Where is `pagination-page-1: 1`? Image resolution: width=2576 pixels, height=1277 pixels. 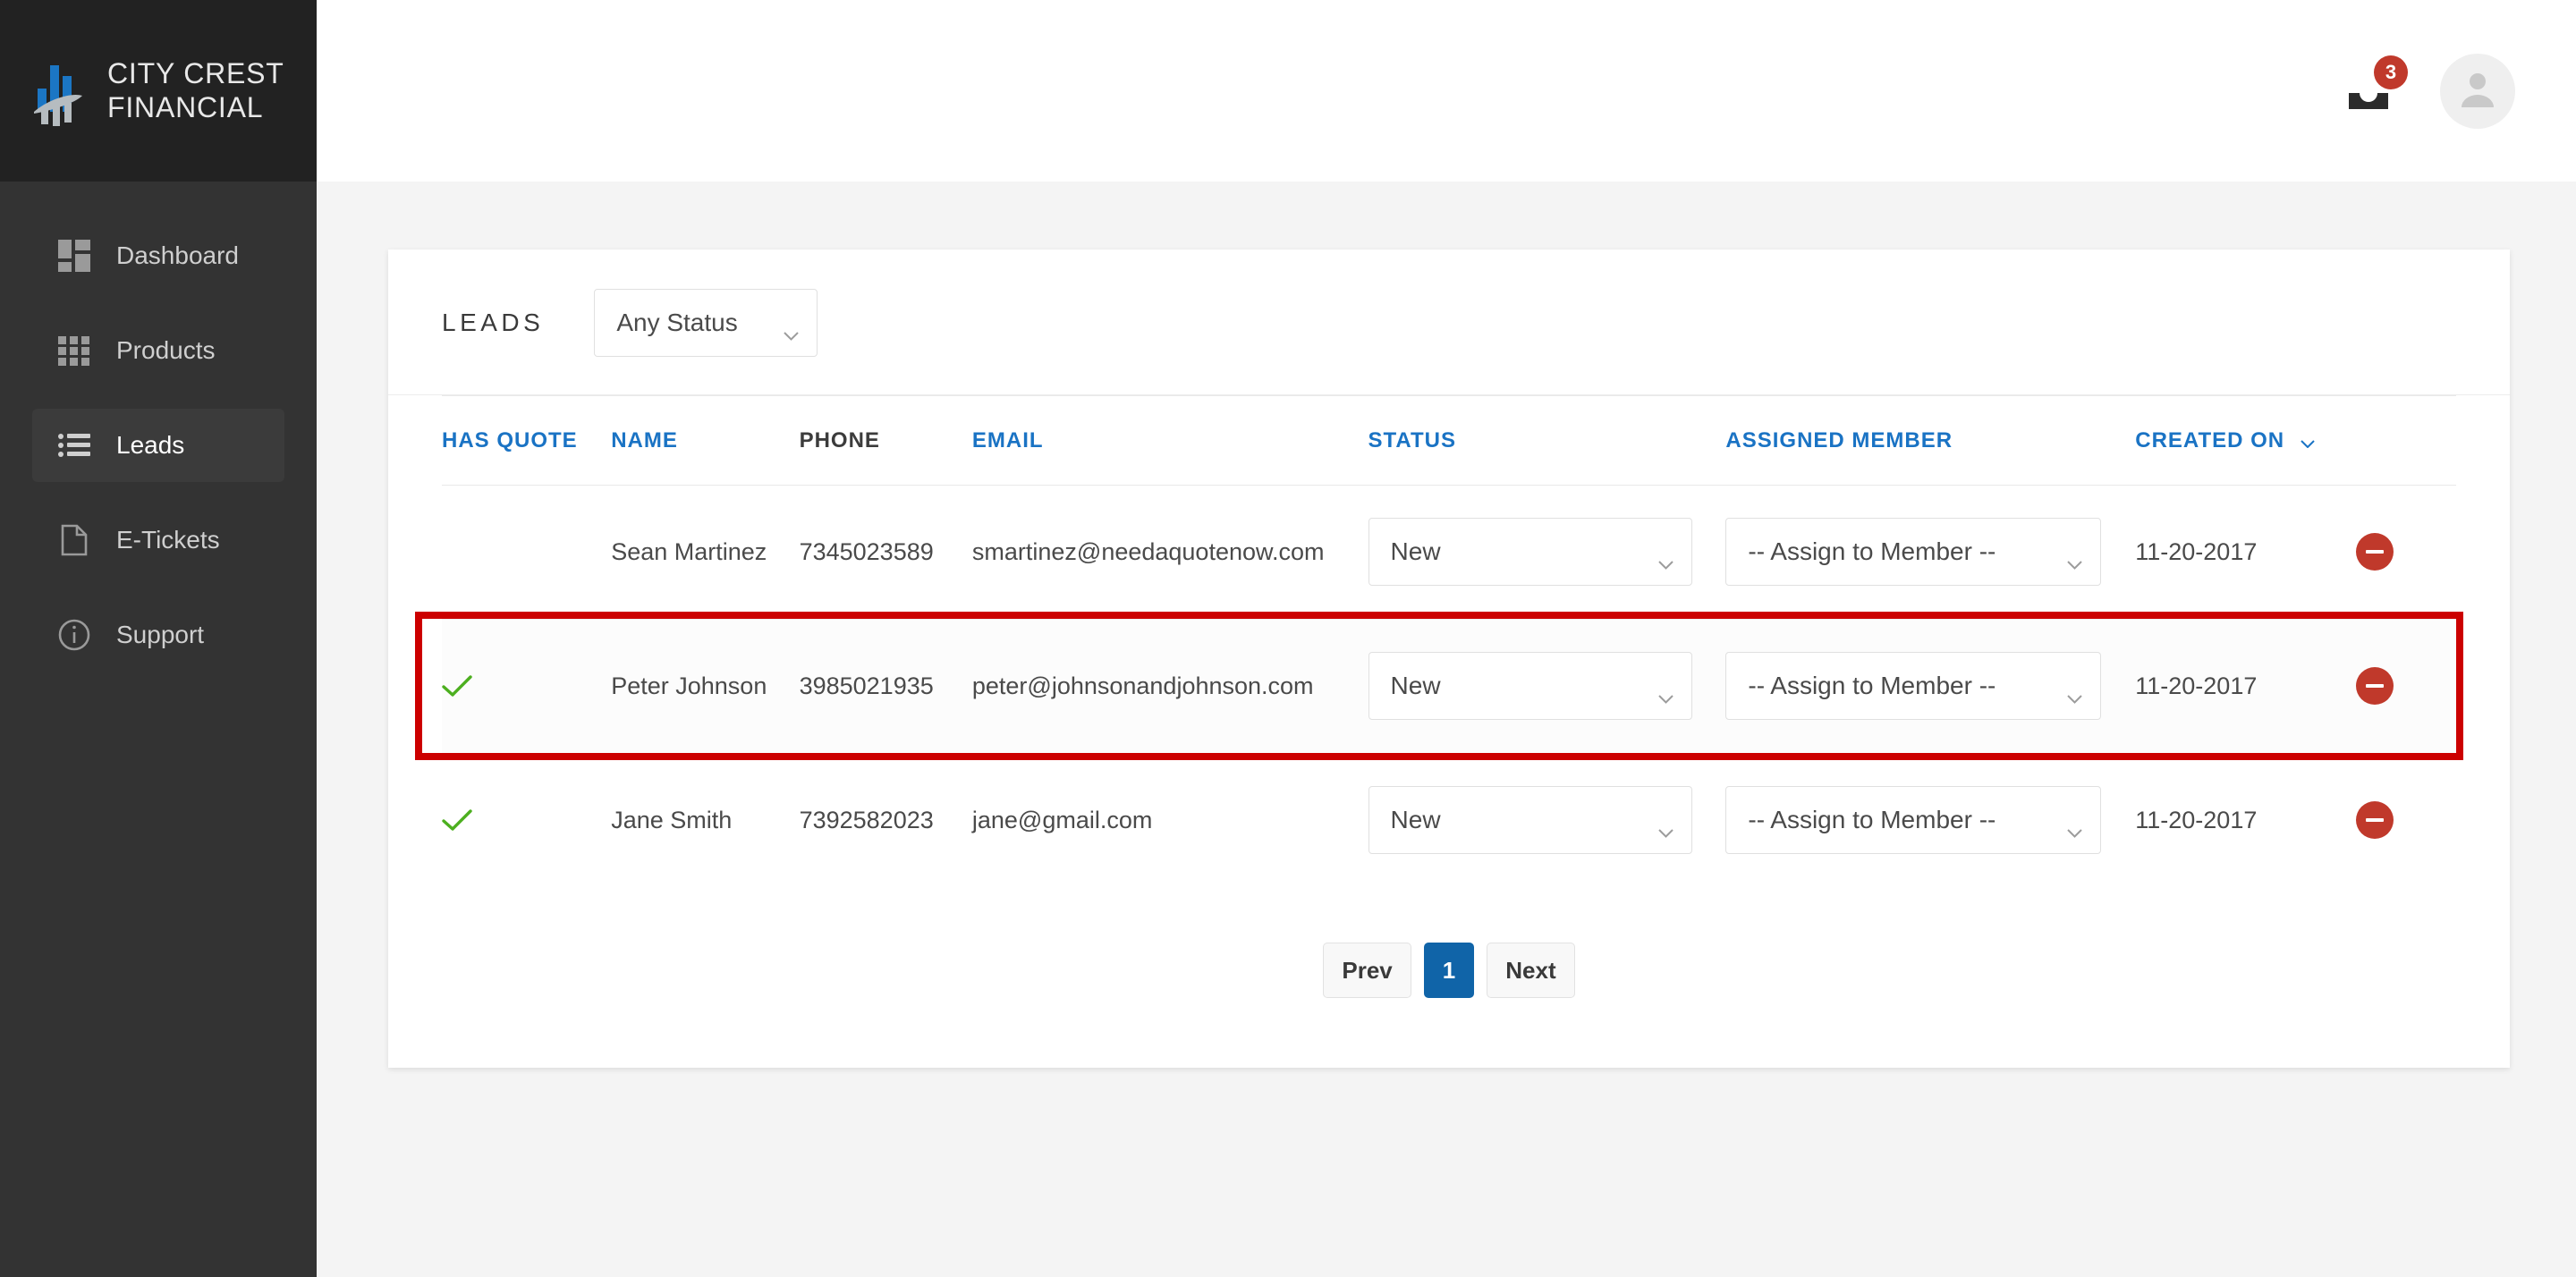 pagination-page-1: 1 is located at coordinates (1449, 971).